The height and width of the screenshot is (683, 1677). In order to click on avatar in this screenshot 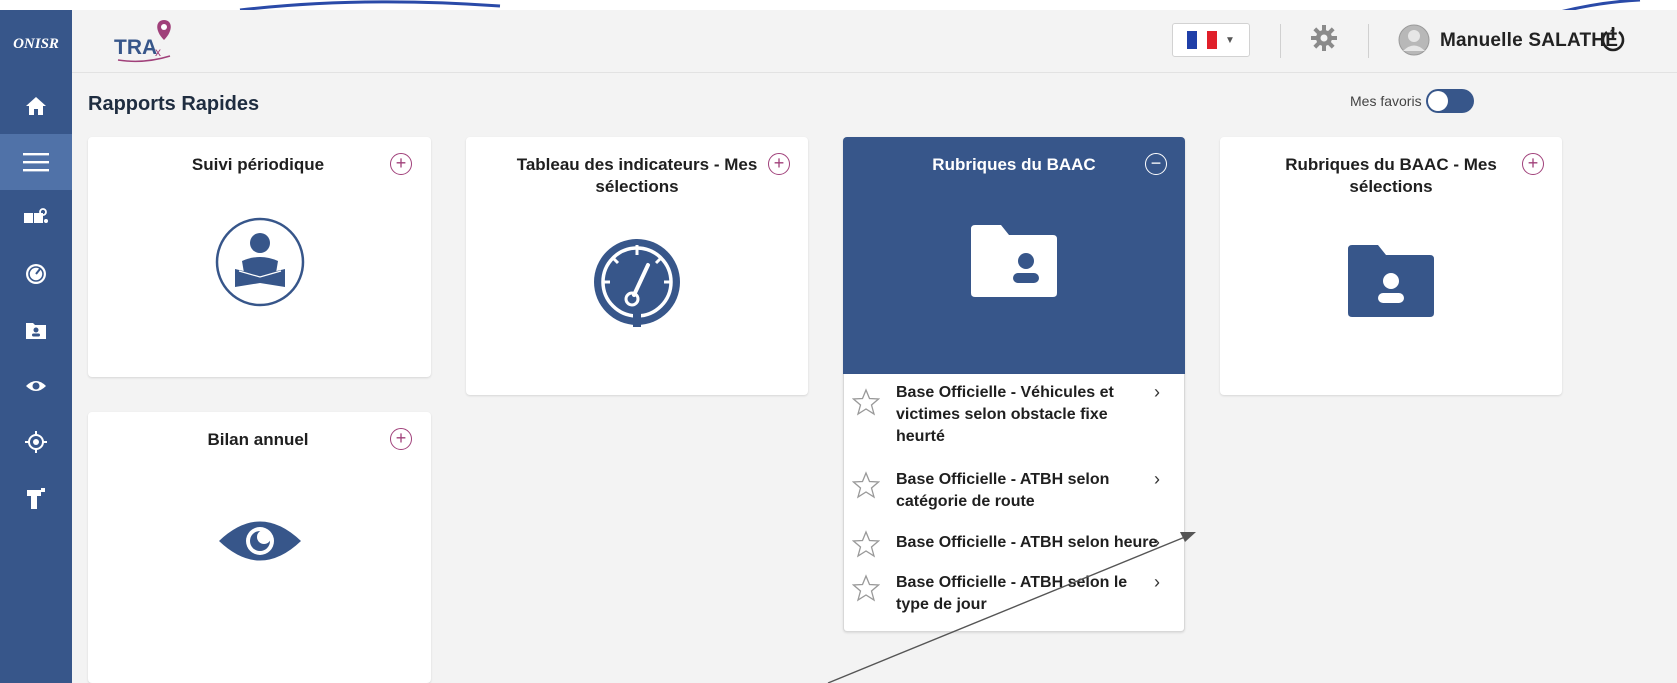, I will do `click(1414, 40)`.